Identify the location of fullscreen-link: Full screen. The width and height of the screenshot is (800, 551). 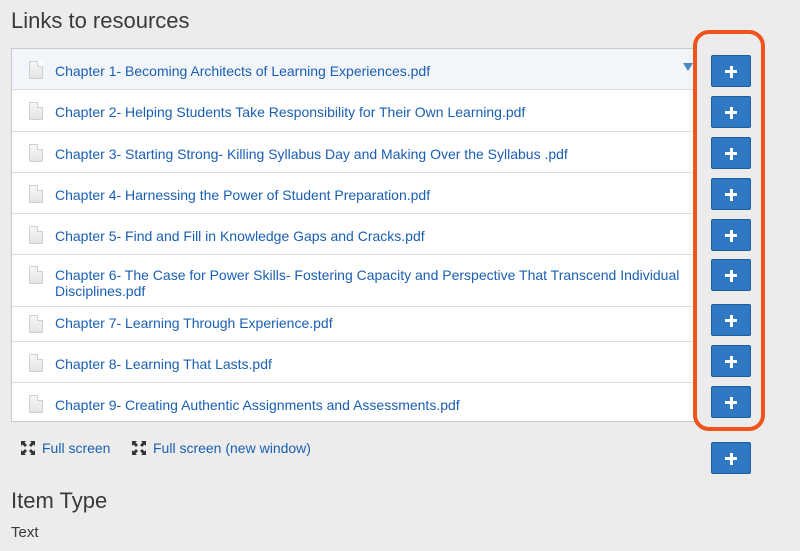
(65, 448).